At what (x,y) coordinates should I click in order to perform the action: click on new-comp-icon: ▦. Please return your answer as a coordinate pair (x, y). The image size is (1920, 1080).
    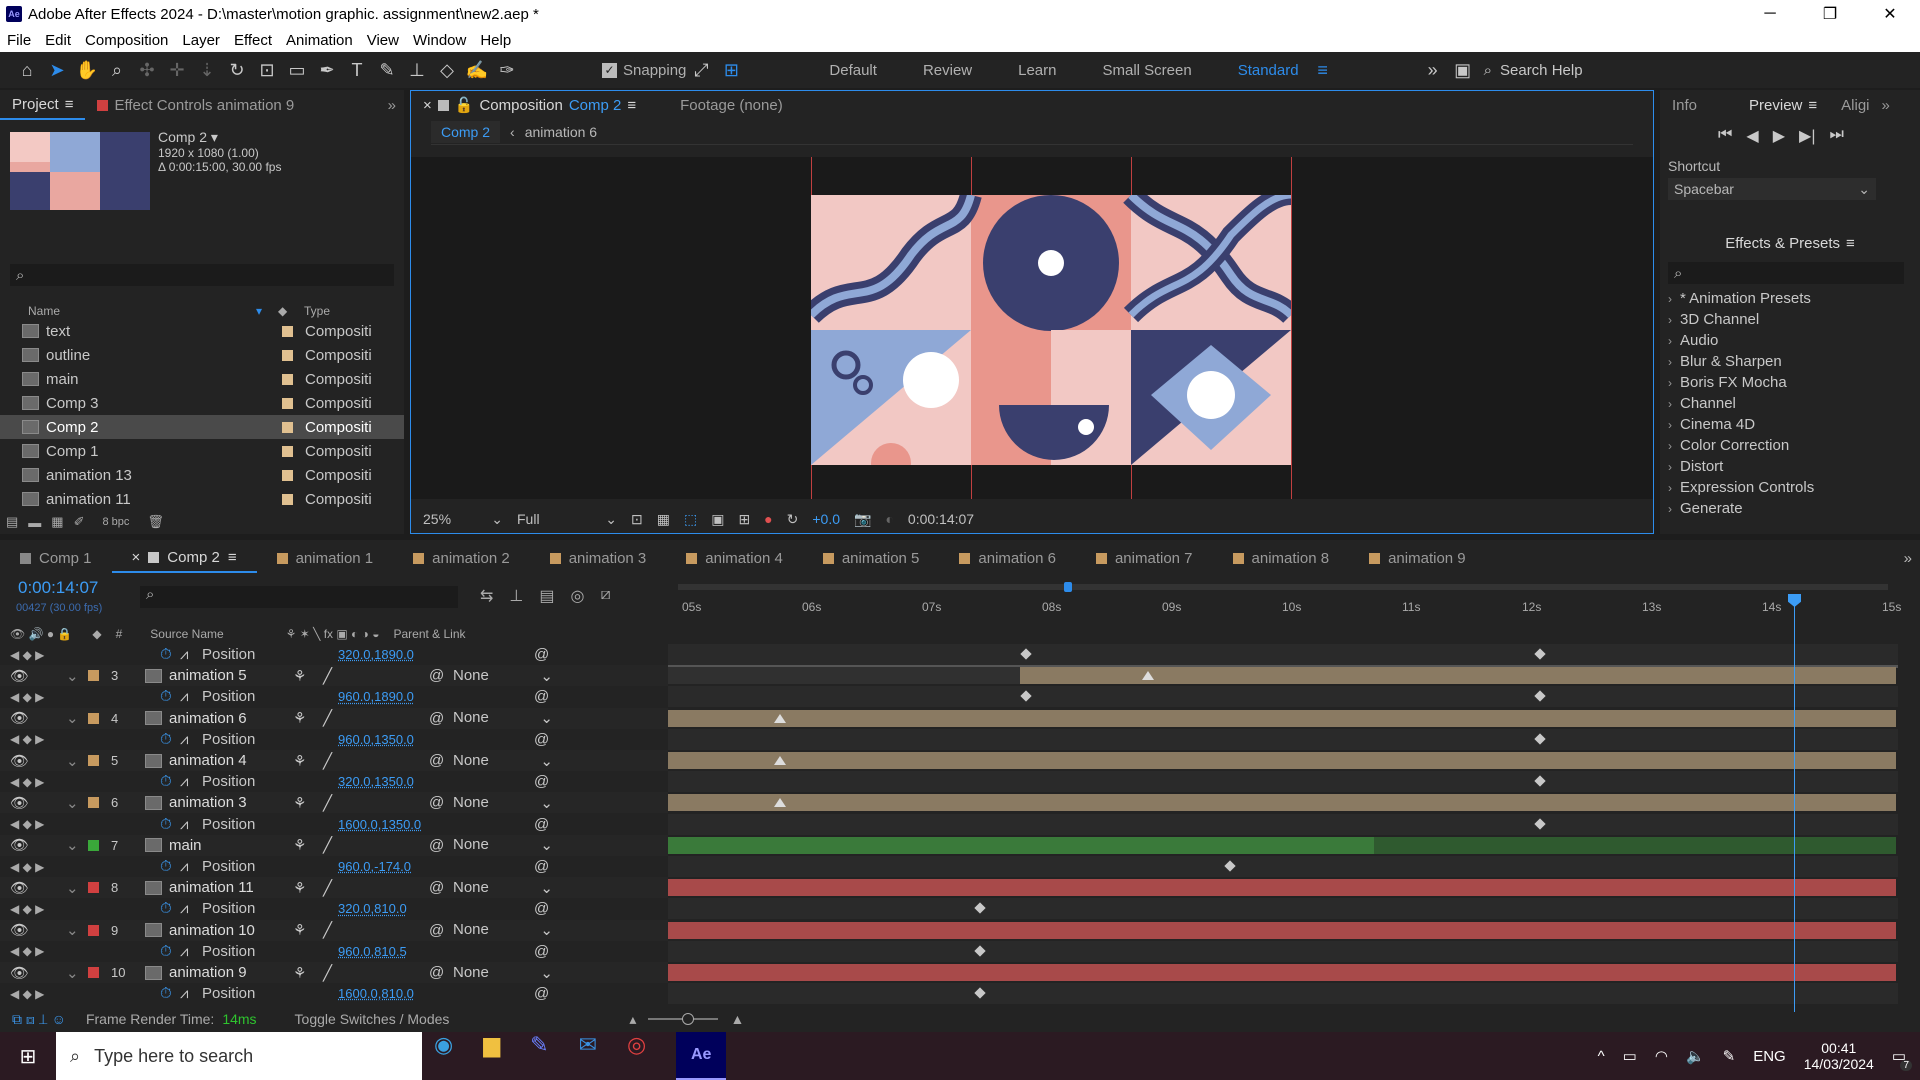
    Looking at the image, I should click on (57, 522).